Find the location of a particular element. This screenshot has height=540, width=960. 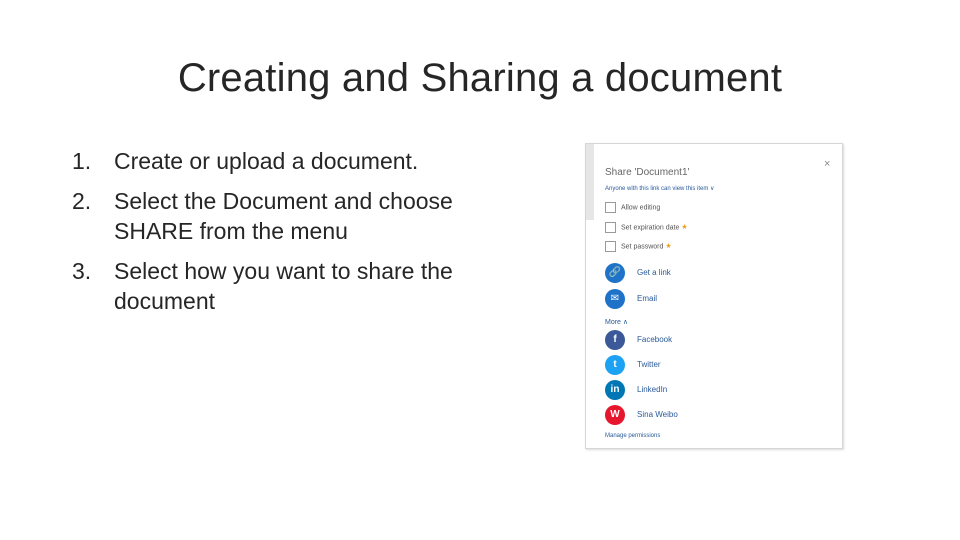

allow-editing-checkbox is located at coordinates (610, 207).